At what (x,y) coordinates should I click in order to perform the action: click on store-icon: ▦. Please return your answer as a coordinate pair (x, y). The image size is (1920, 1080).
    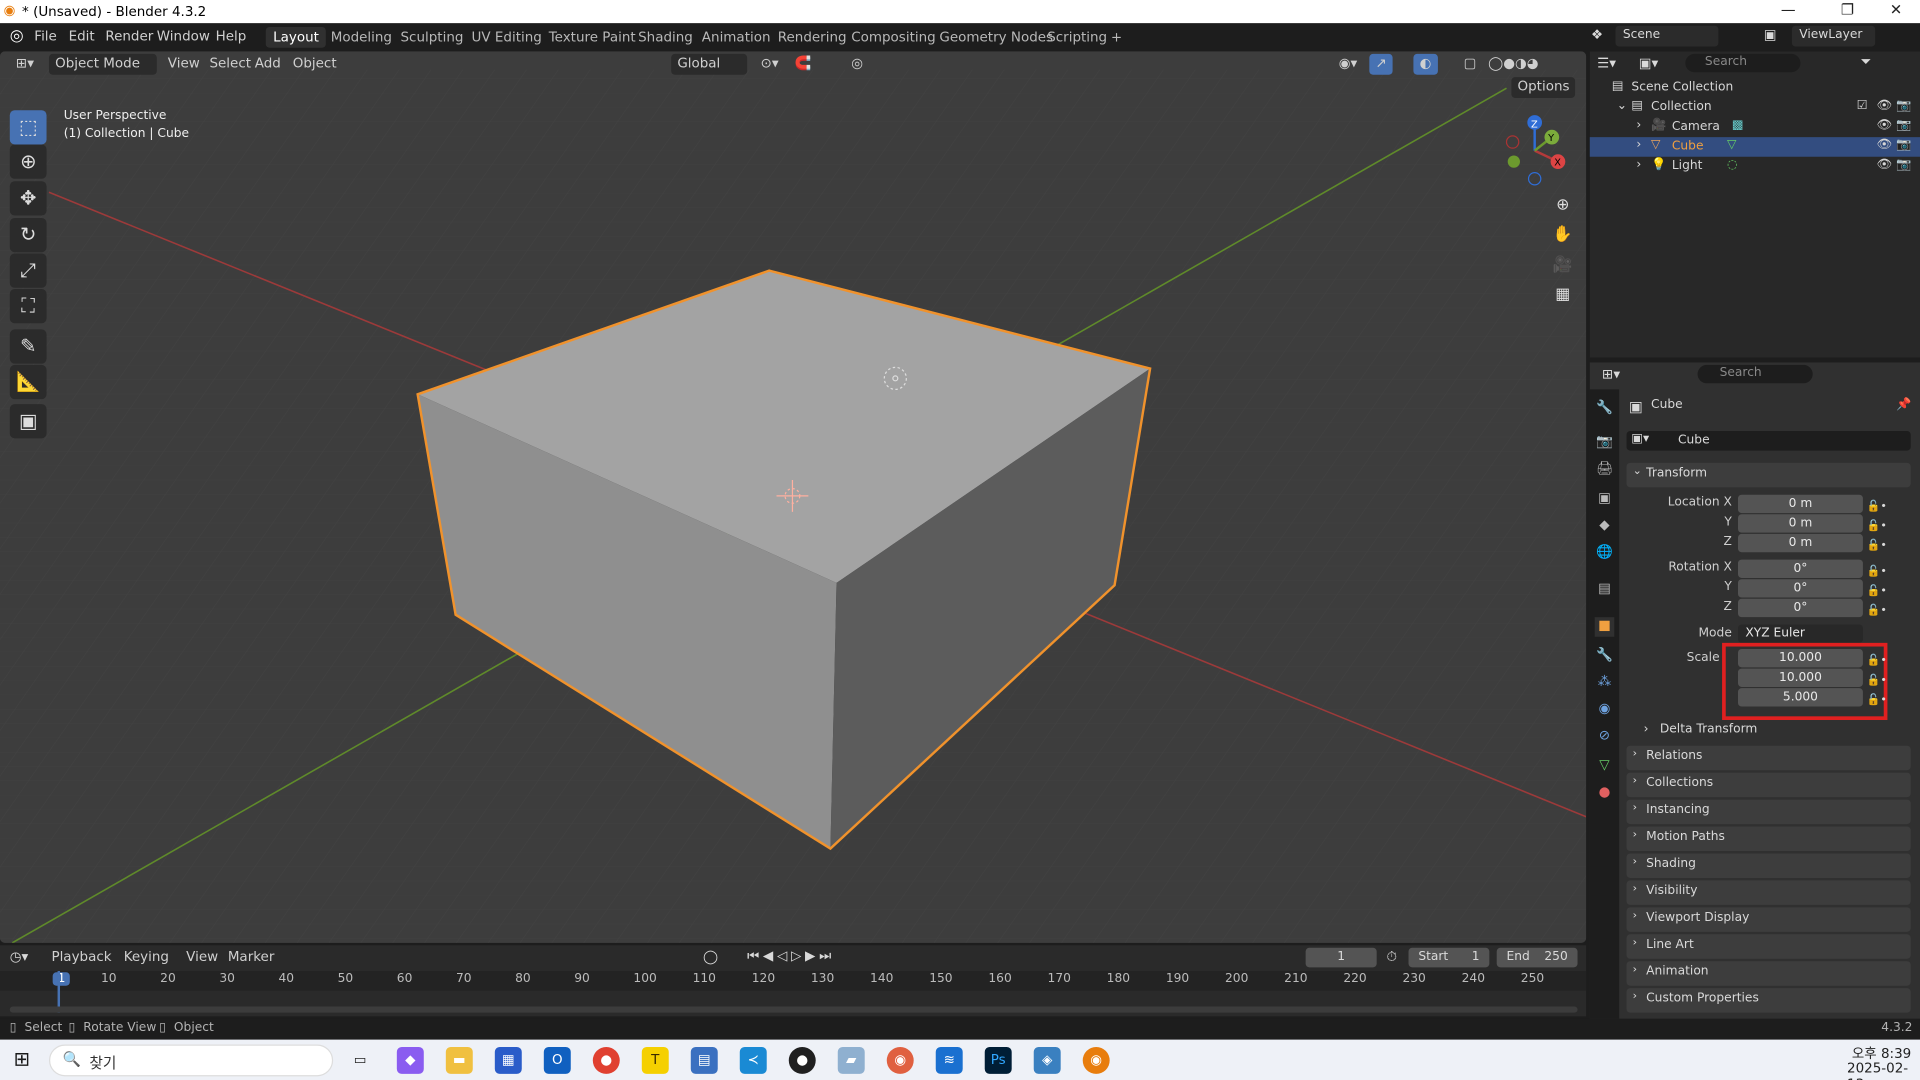
    Looking at the image, I should click on (508, 1060).